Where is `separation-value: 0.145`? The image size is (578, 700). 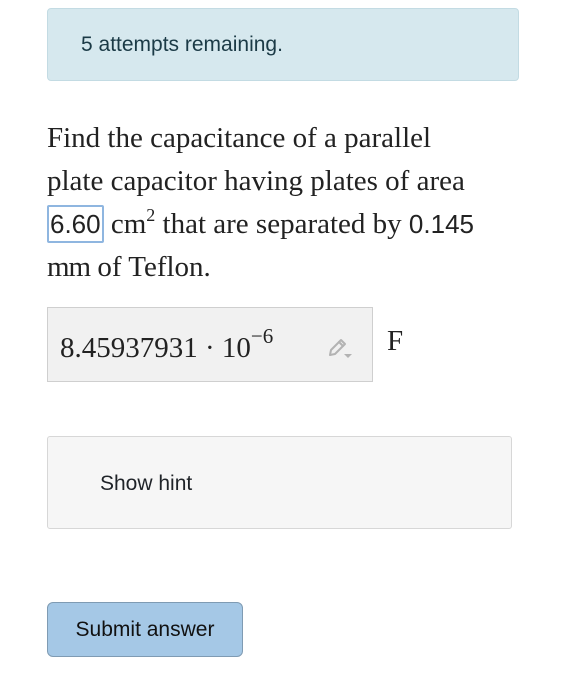
separation-value: 0.145 is located at coordinates (441, 224).